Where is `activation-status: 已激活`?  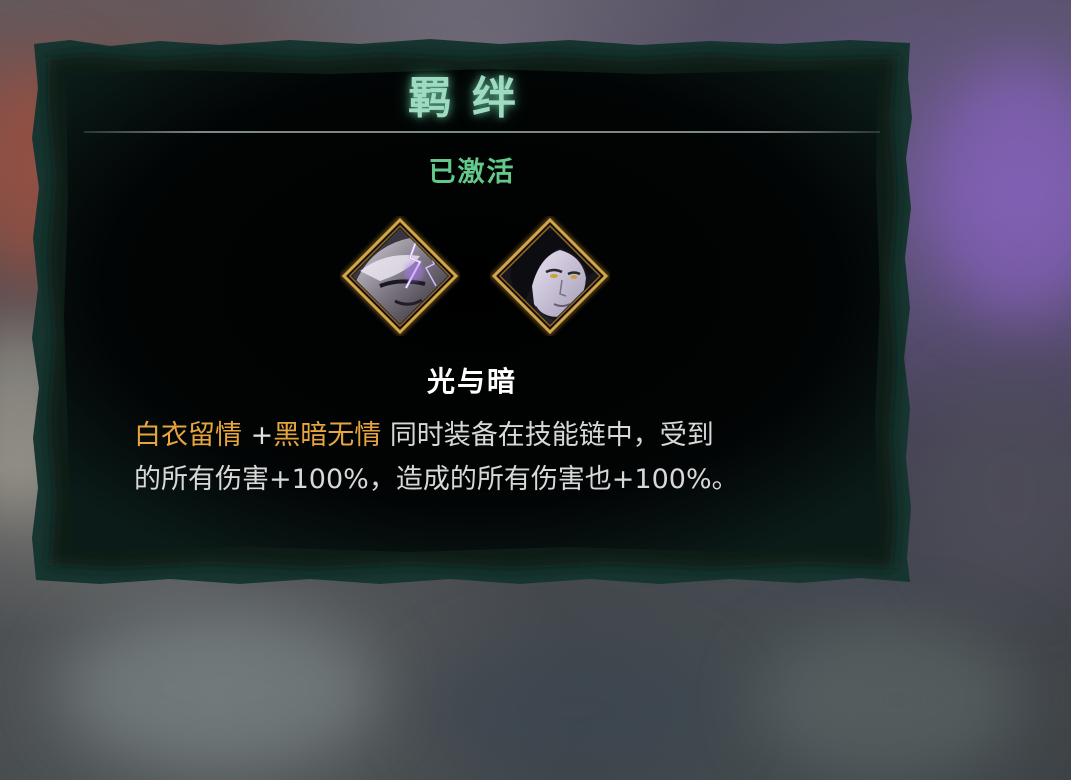 activation-status: 已激活 is located at coordinates (472, 172).